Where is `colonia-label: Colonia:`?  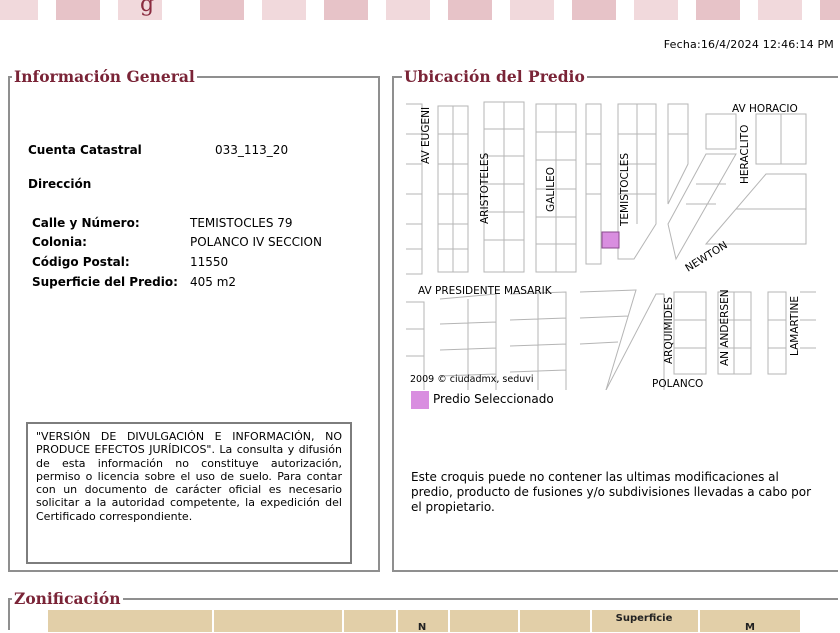
colonia-label: Colonia: is located at coordinates (59, 242).